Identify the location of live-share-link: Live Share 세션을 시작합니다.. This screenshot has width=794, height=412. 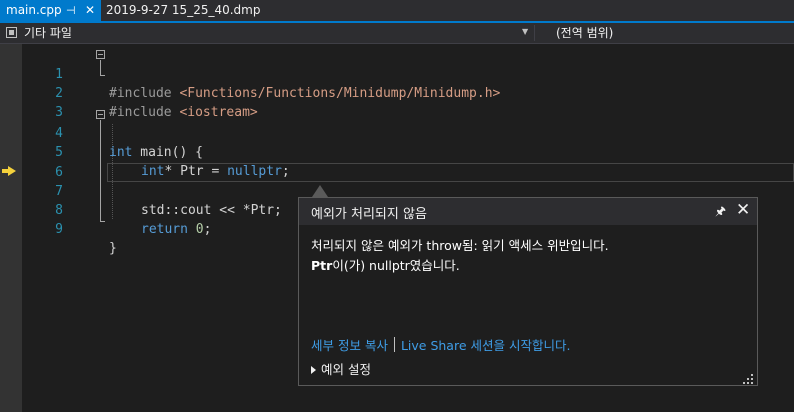
(486, 345).